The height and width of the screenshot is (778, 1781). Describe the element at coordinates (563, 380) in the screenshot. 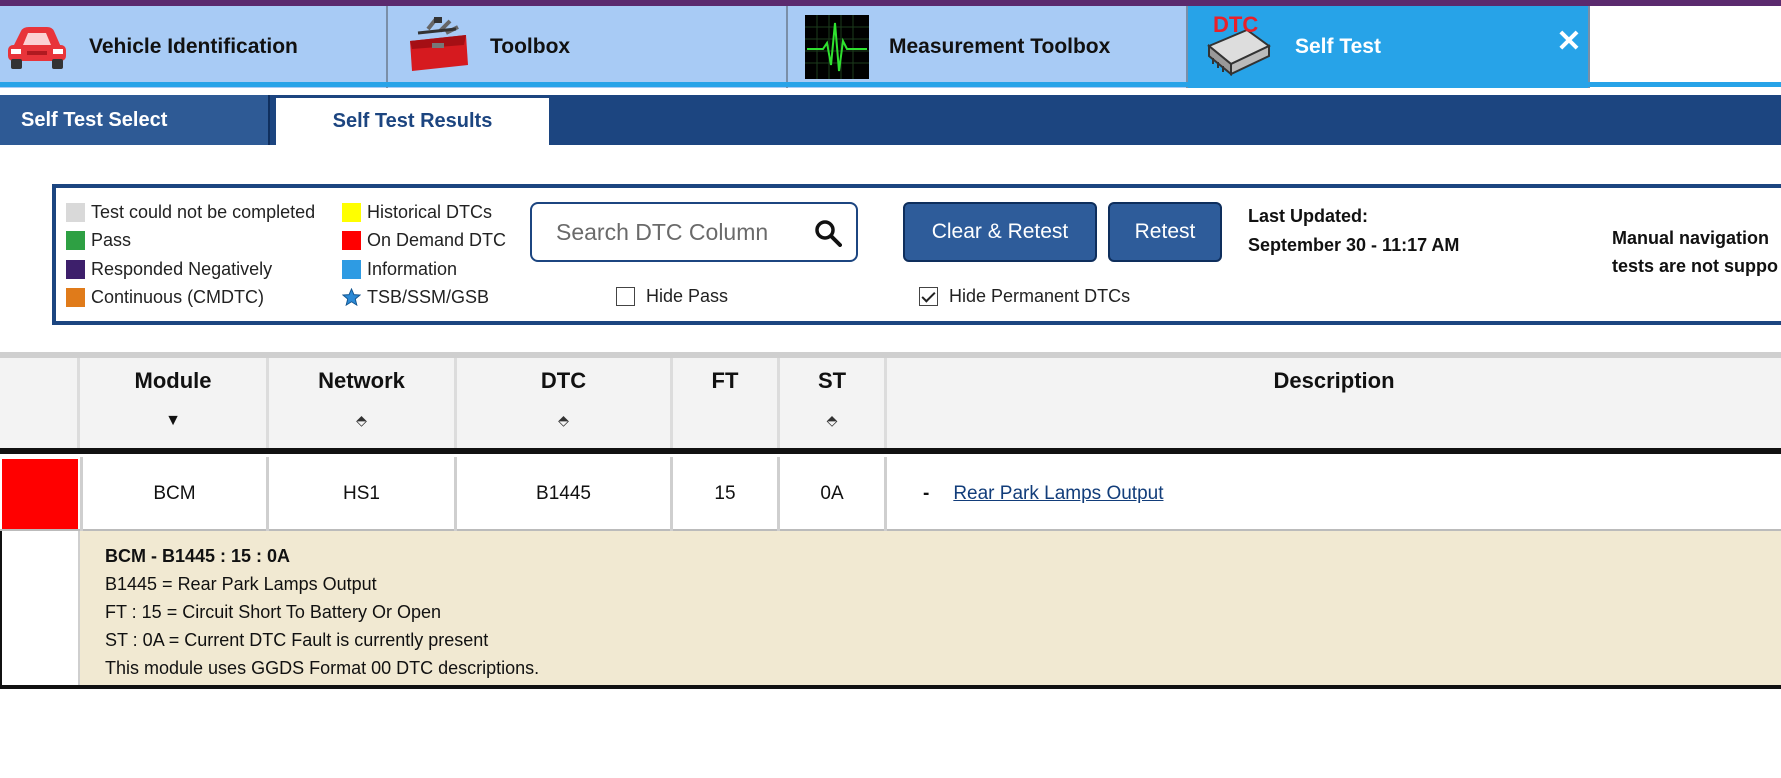

I see `header-text: DTC` at that location.